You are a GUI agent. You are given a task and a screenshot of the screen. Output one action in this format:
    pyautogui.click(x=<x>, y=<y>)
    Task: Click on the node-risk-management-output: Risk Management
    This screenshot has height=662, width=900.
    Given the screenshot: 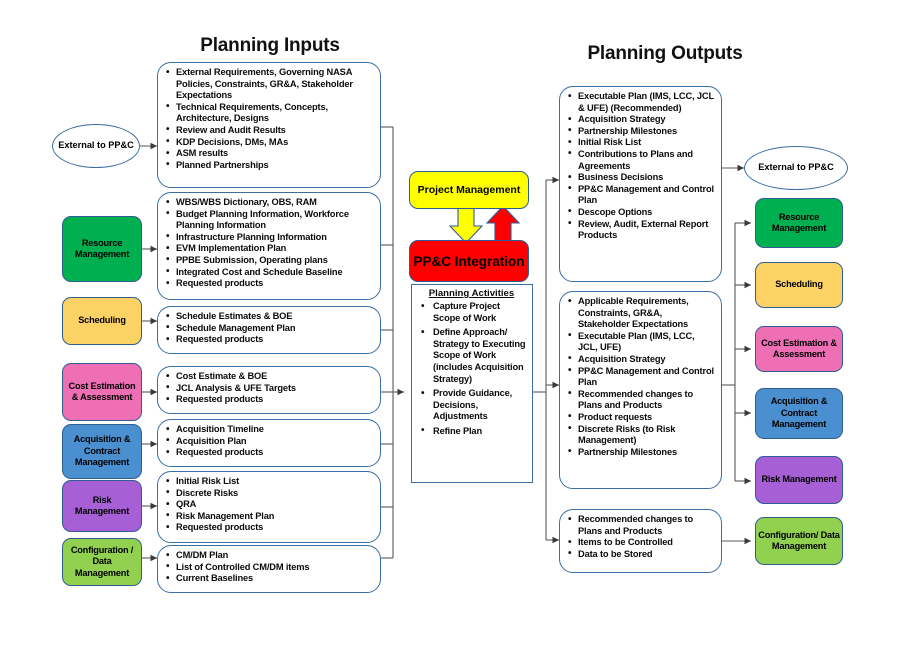 What is the action you would take?
    pyautogui.click(x=799, y=480)
    